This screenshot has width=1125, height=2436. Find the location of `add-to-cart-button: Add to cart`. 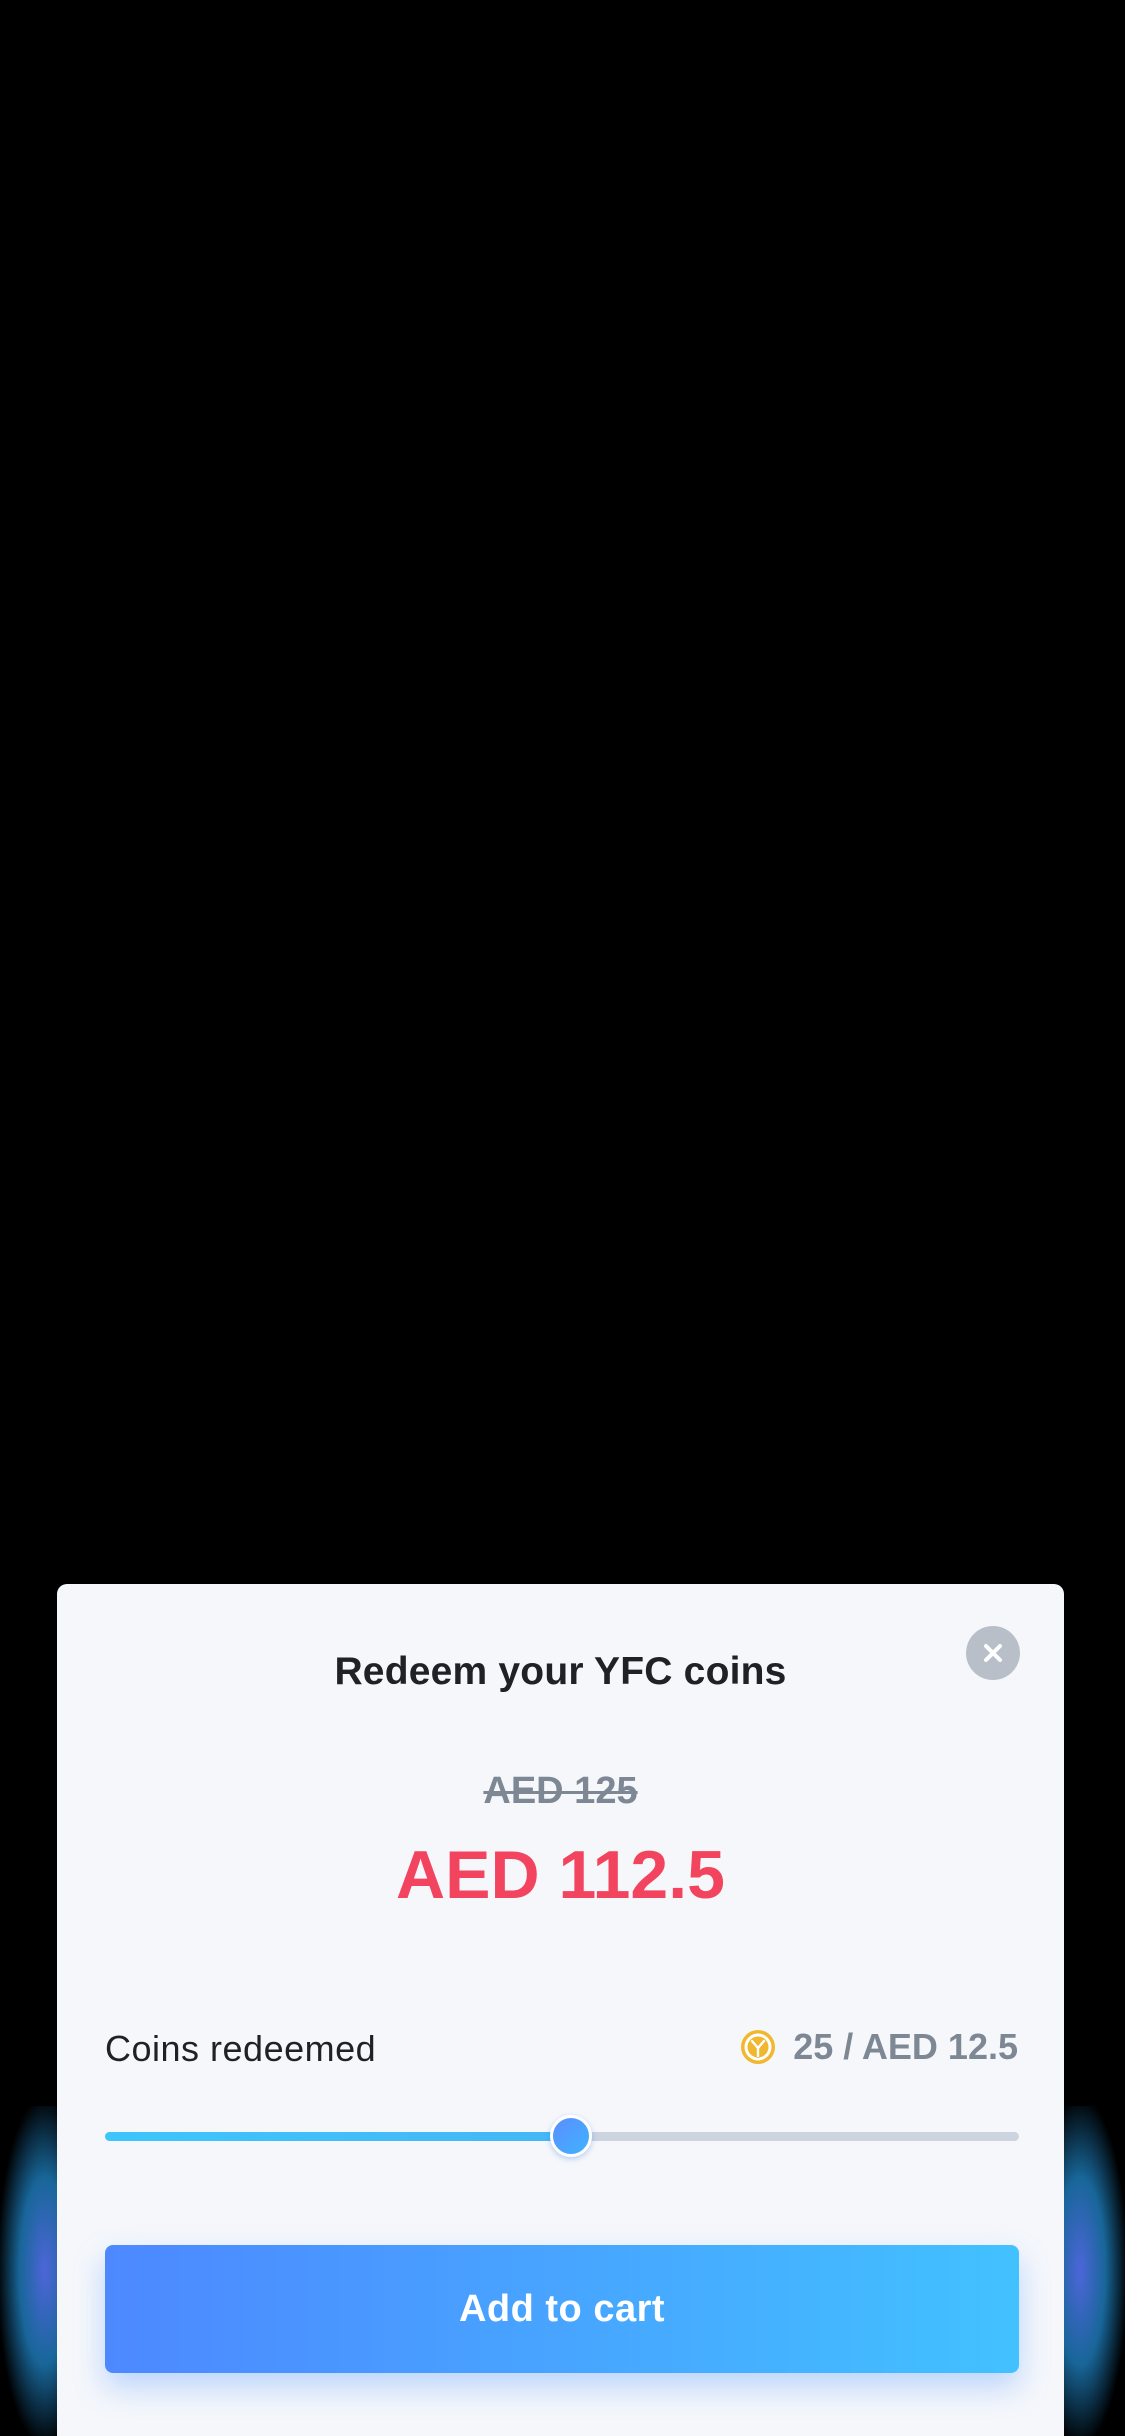

add-to-cart-button: Add to cart is located at coordinates (562, 2309).